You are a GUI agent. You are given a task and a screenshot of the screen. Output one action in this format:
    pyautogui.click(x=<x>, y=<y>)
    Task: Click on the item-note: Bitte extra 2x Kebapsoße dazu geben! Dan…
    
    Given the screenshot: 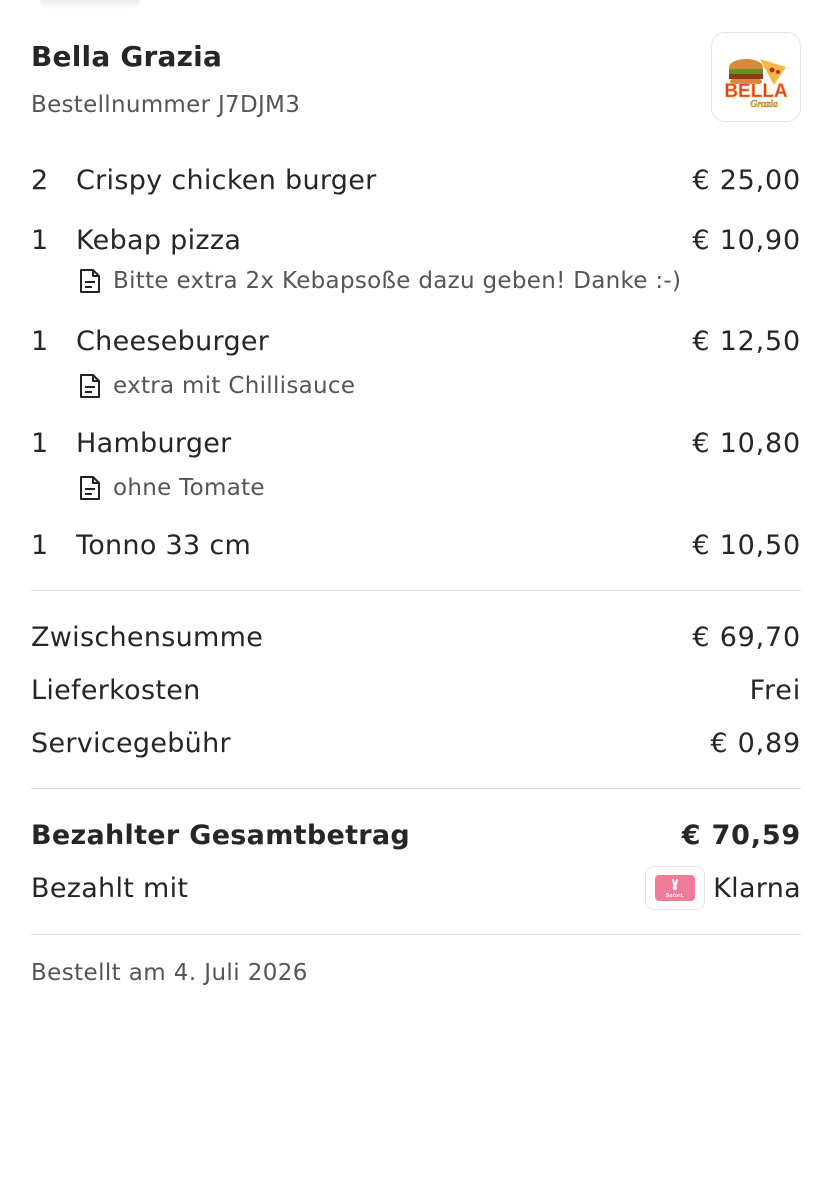 What is the action you would take?
    pyautogui.click(x=438, y=281)
    